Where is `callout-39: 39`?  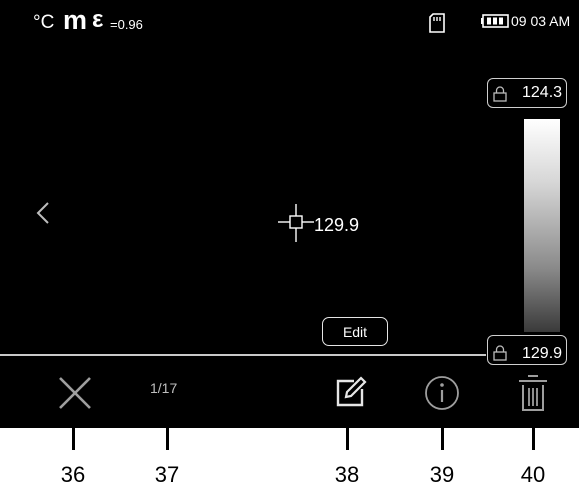 callout-39: 39 is located at coordinates (442, 474).